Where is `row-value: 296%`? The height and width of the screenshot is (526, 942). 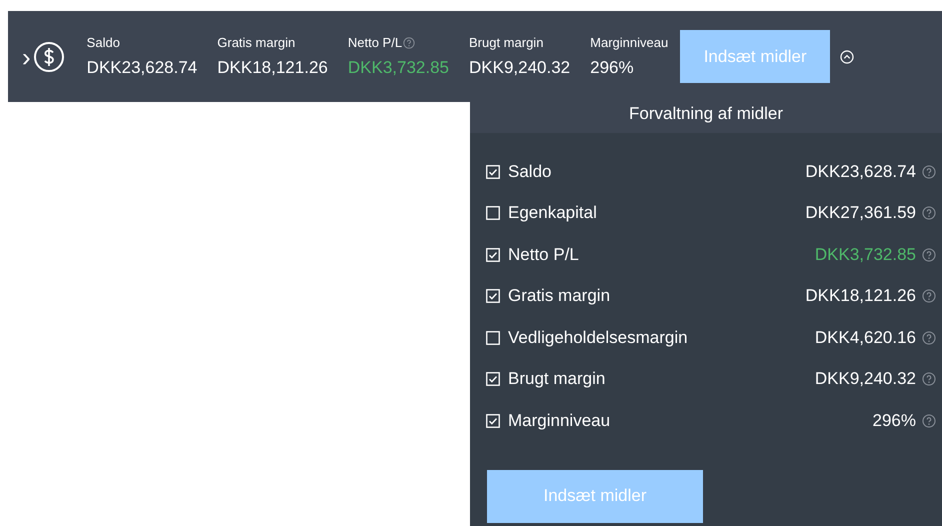
row-value: 296% is located at coordinates (894, 420).